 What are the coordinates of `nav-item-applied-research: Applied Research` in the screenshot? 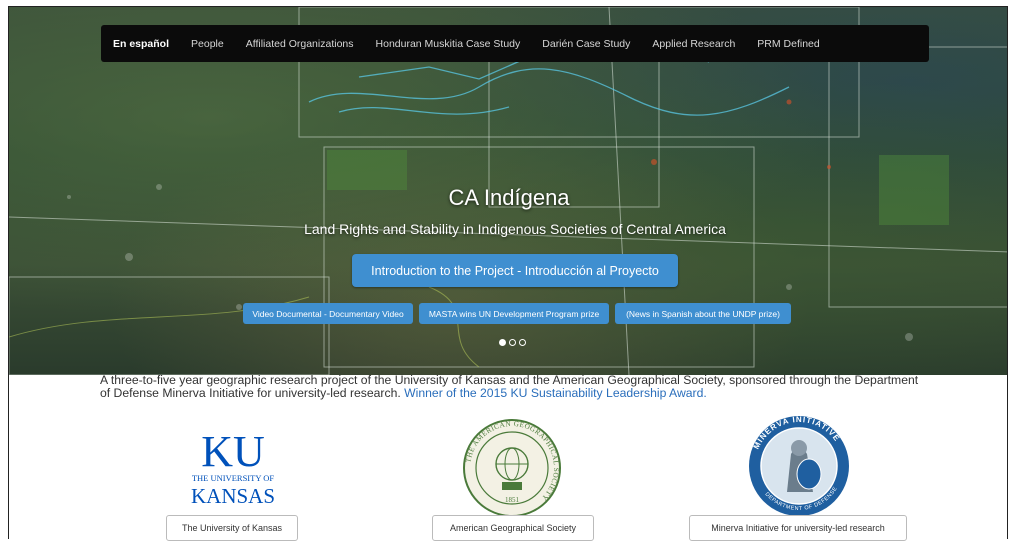 It's located at (693, 44).